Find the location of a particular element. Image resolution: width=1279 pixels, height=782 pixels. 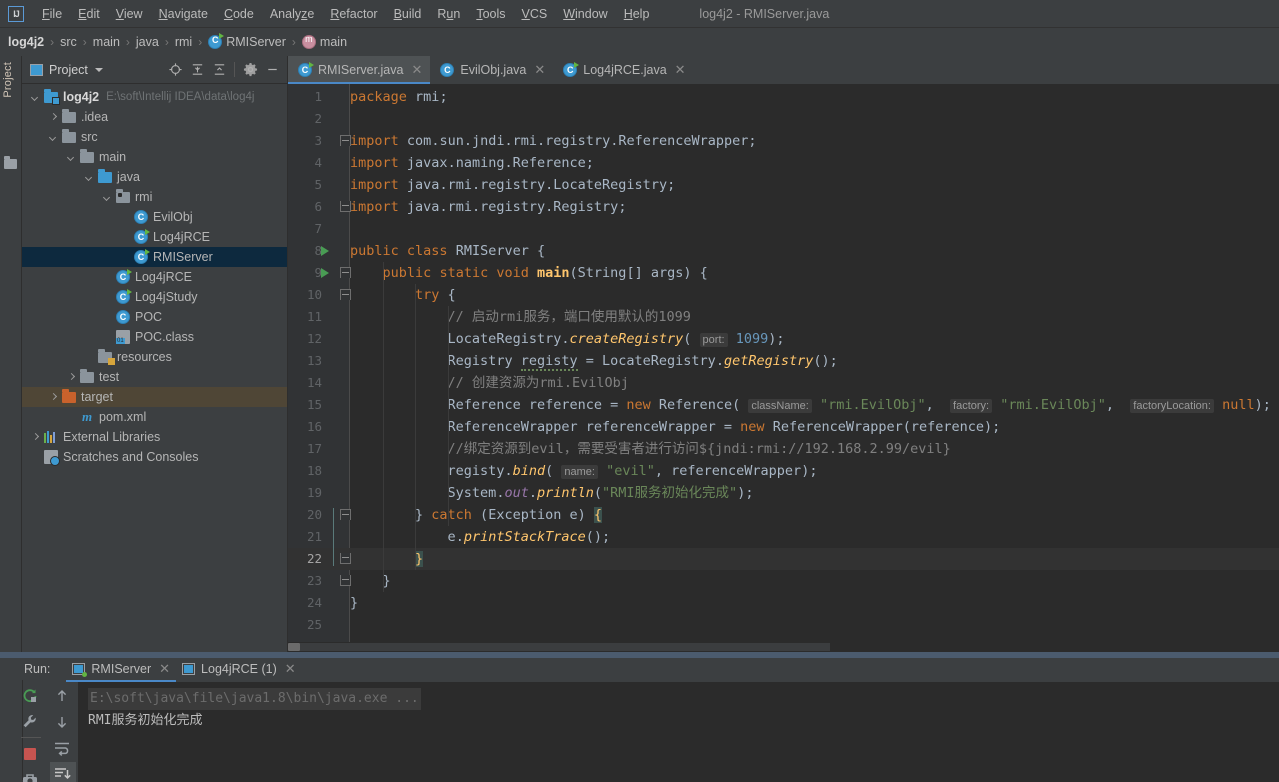

wrench-settings-icon is located at coordinates (31, 722).